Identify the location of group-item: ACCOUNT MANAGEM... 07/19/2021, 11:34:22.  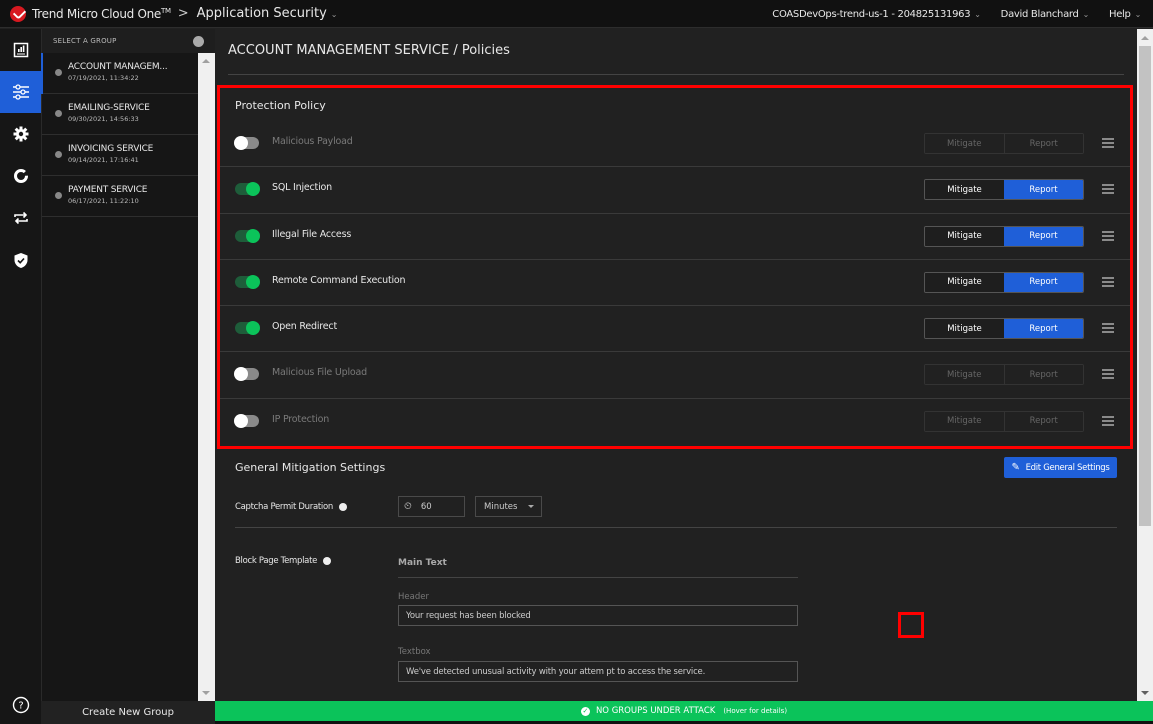
(119, 73).